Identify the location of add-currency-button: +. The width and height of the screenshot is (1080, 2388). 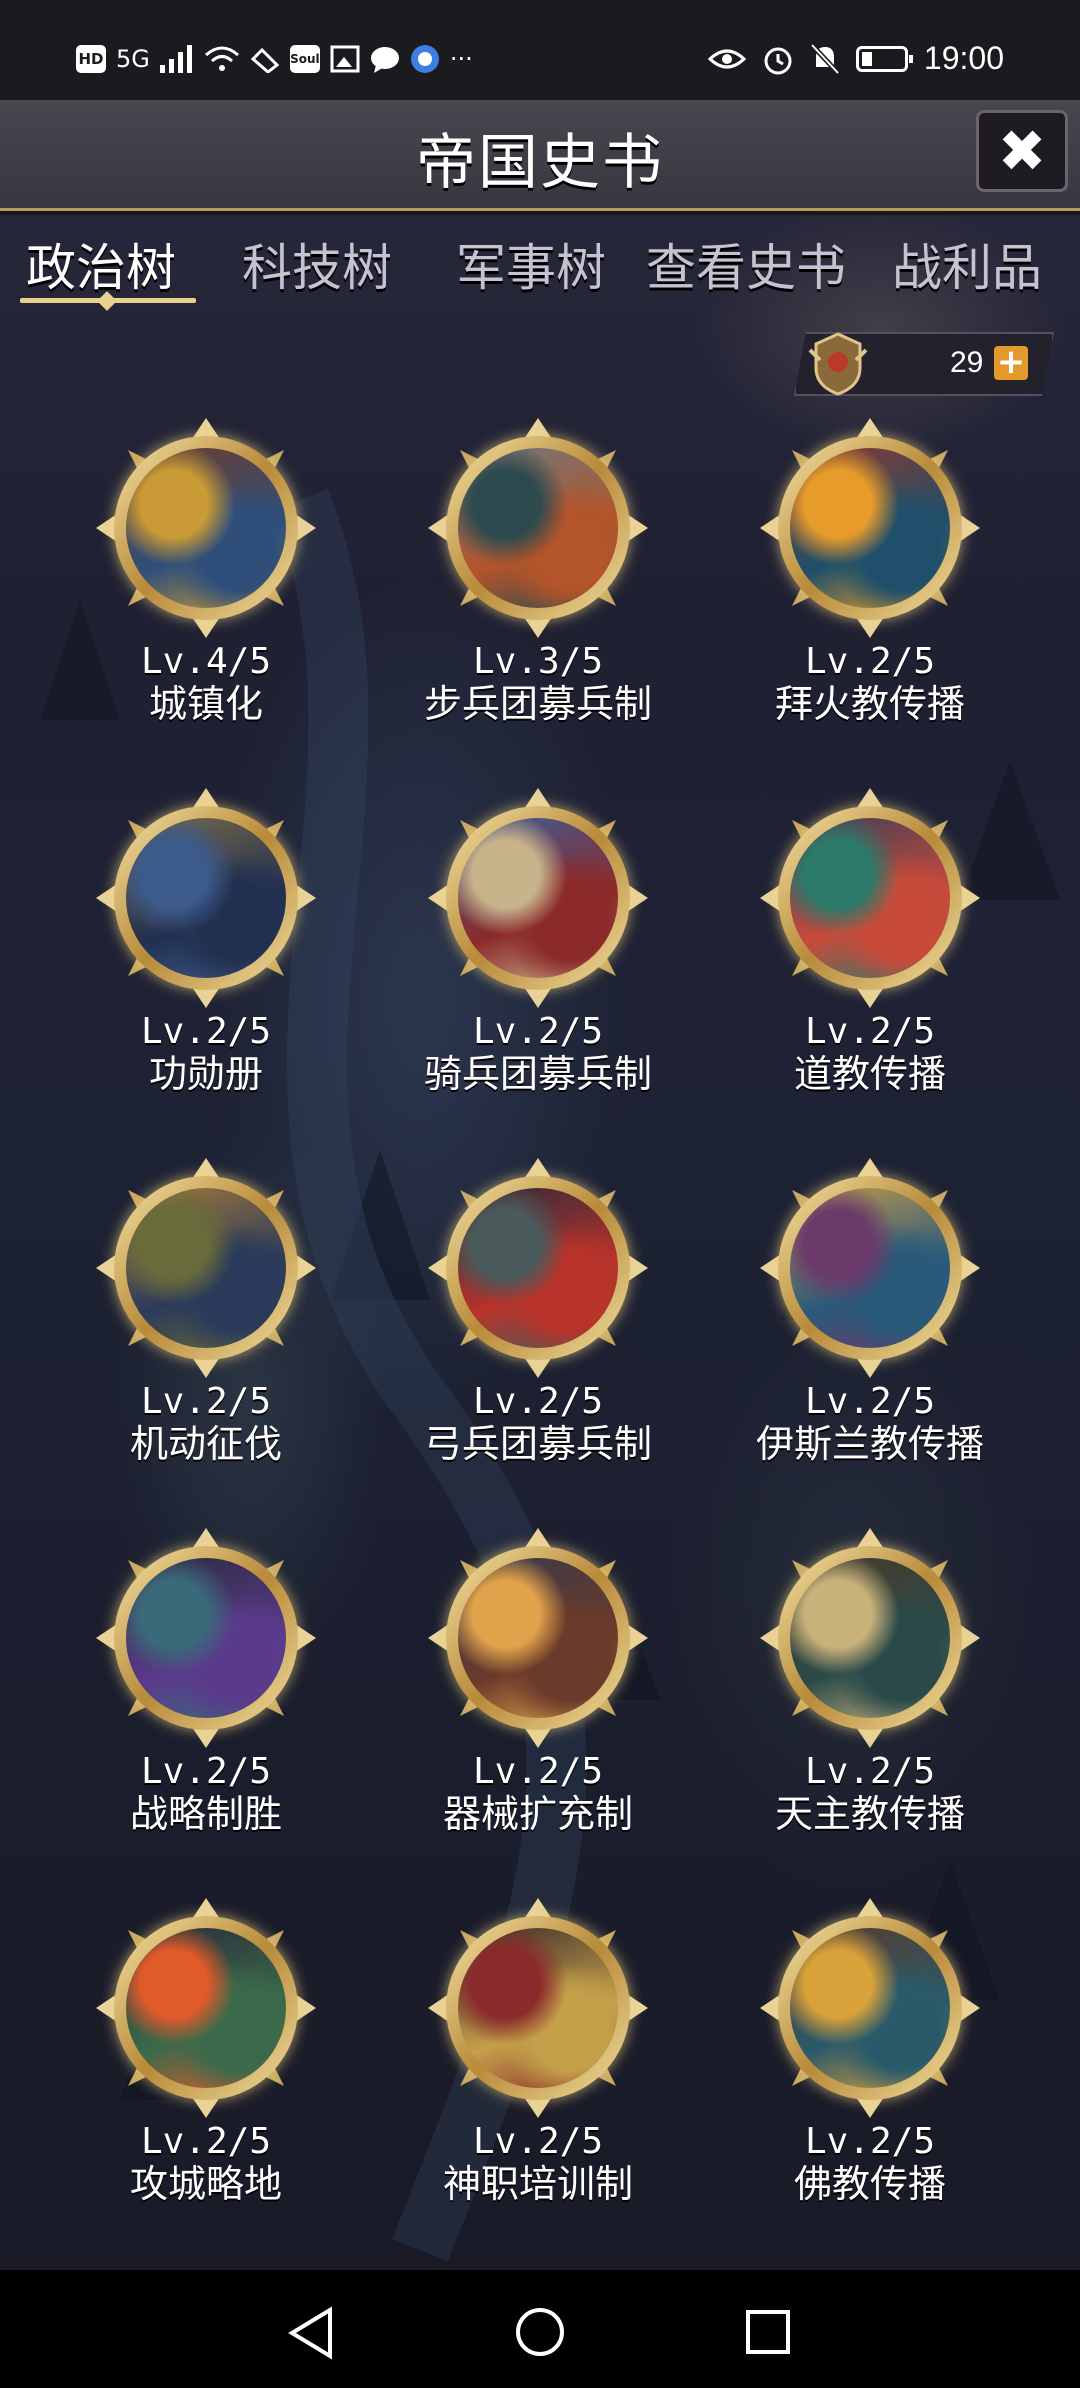
(1011, 362).